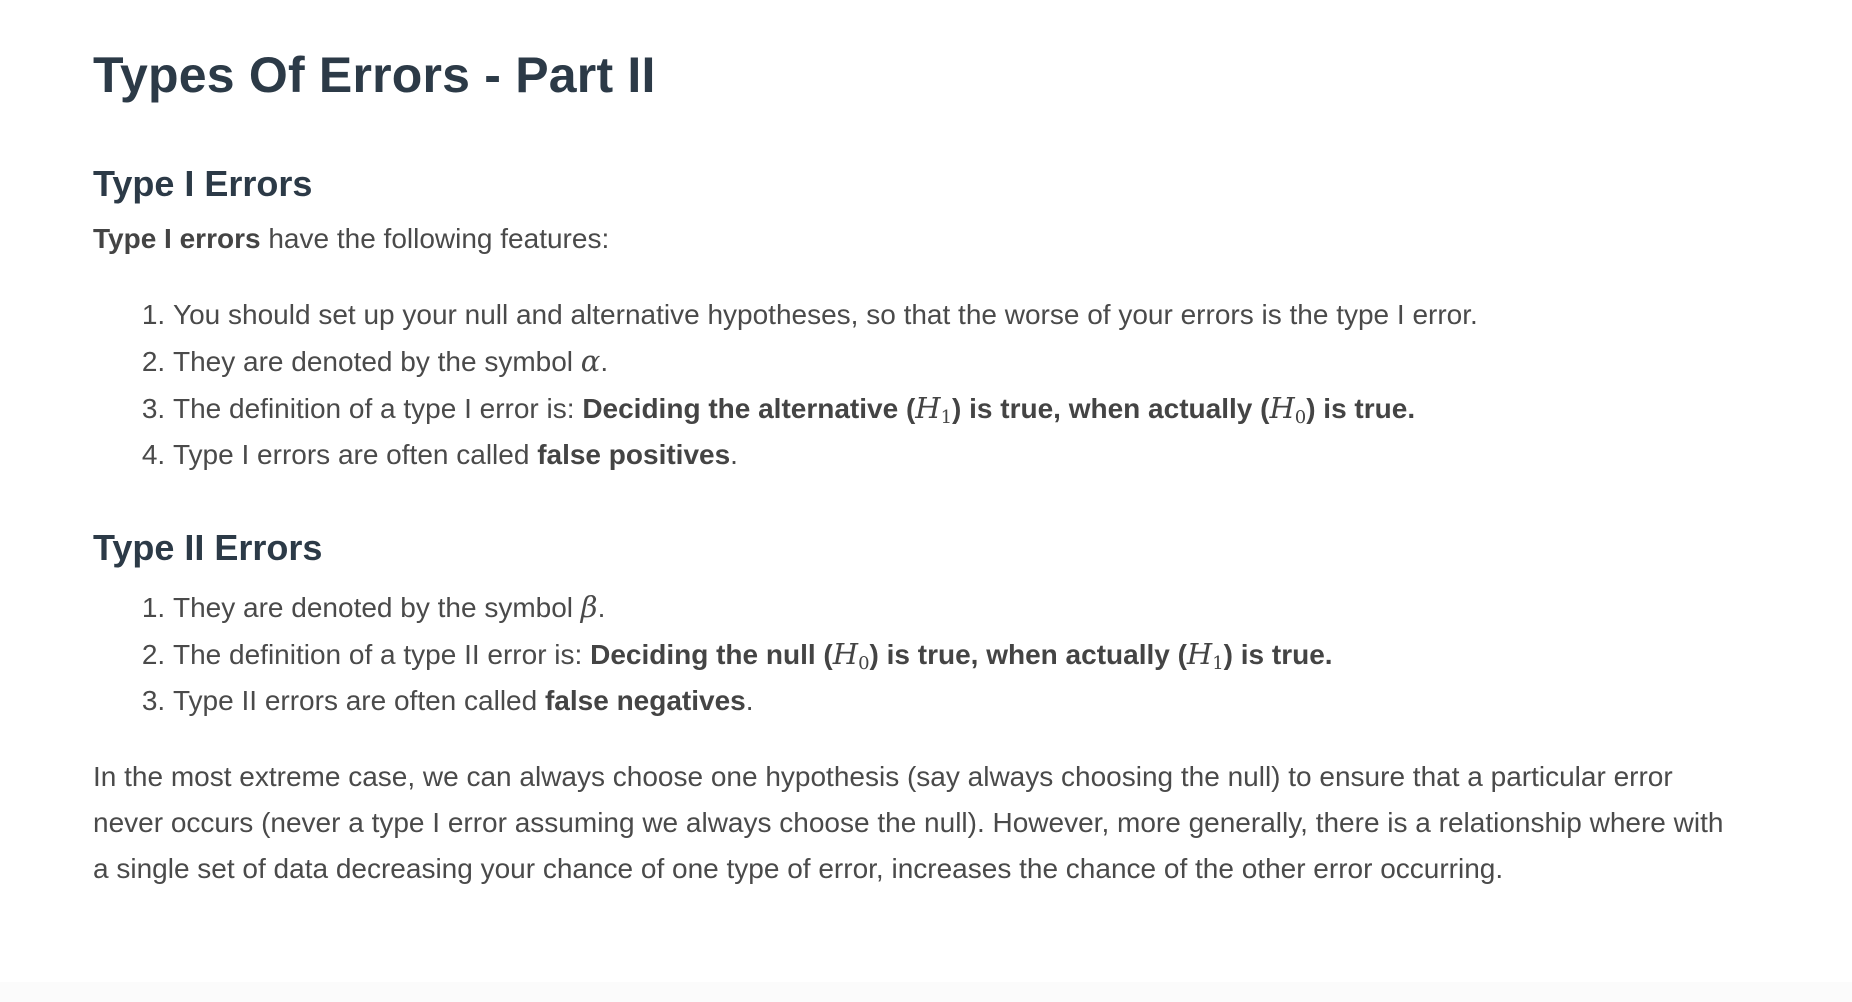 The width and height of the screenshot is (1852, 1002). Describe the element at coordinates (926, 992) in the screenshot. I see `page-footer-band` at that location.